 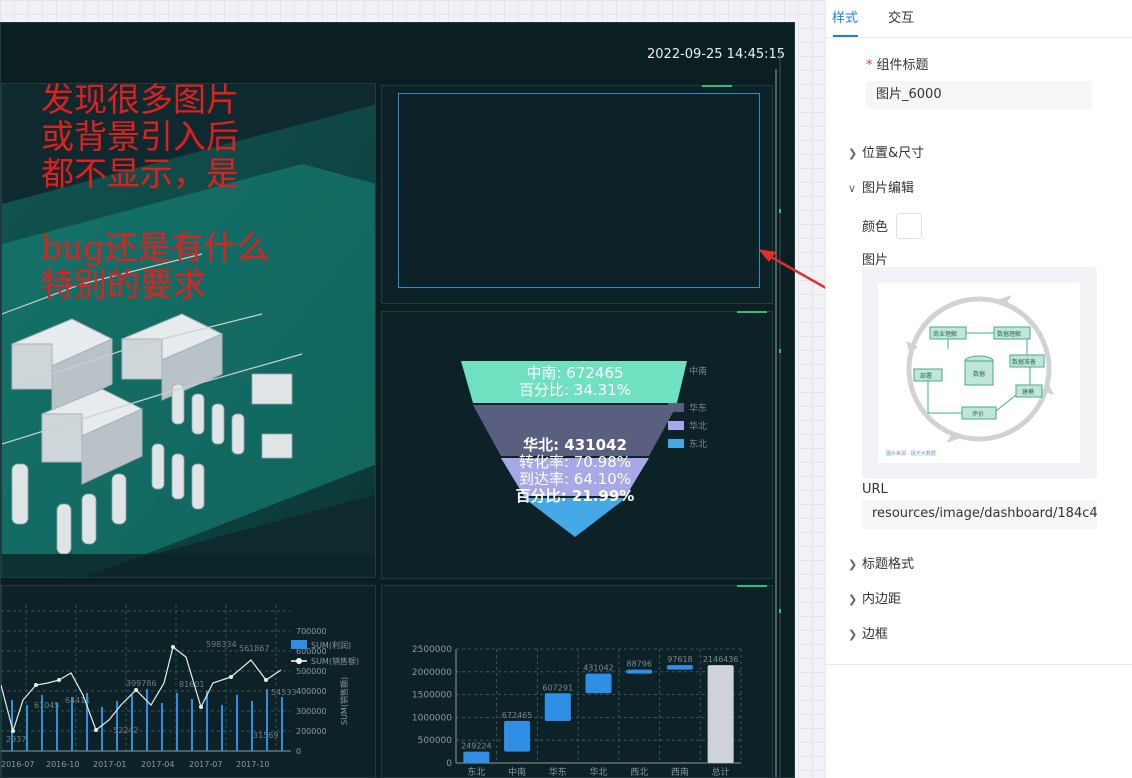 What do you see at coordinates (875, 260) in the screenshot?
I see `image-label: 图片` at bounding box center [875, 260].